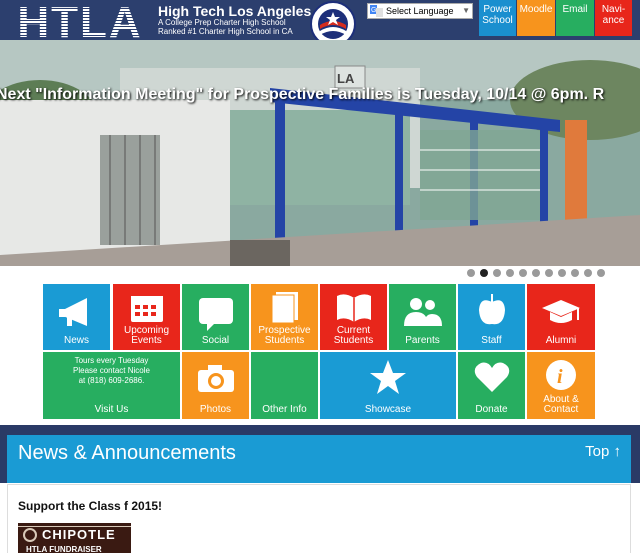  I want to click on info-icon: i, so click(561, 375).